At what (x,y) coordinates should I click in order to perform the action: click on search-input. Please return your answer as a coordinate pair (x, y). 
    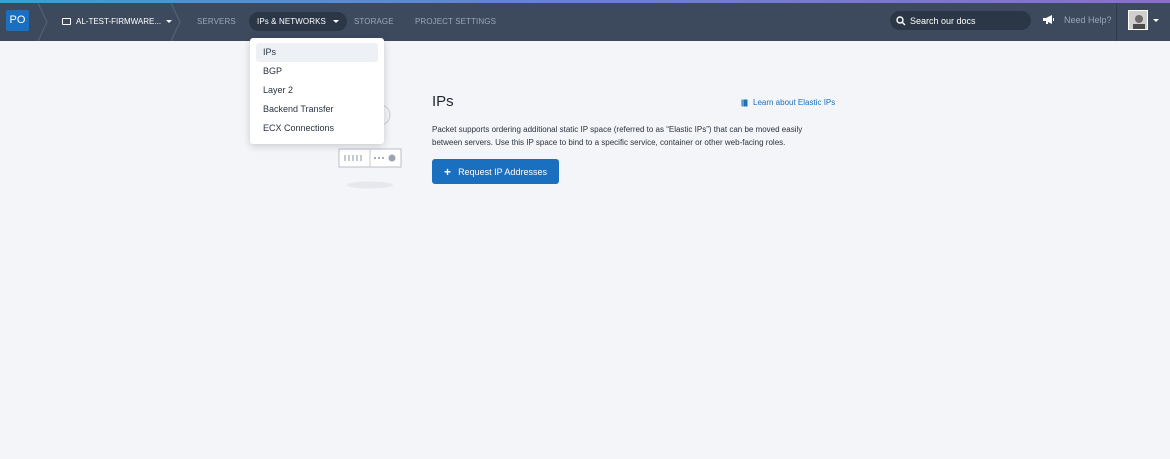
    Looking at the image, I should click on (967, 20).